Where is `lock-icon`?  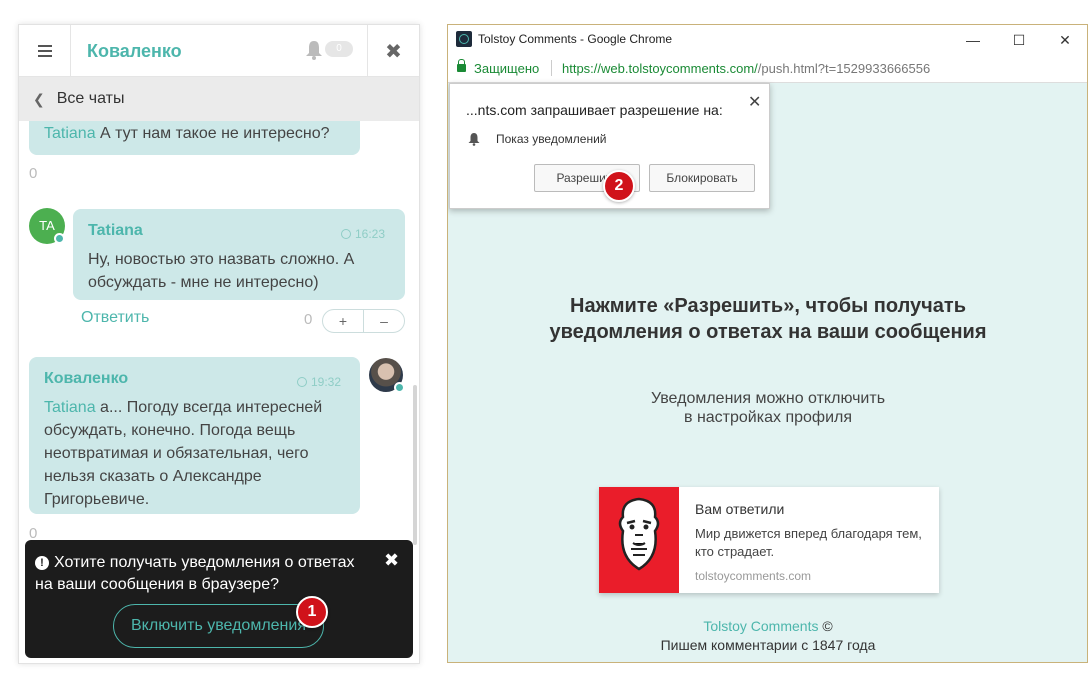
lock-icon is located at coordinates (461, 65).